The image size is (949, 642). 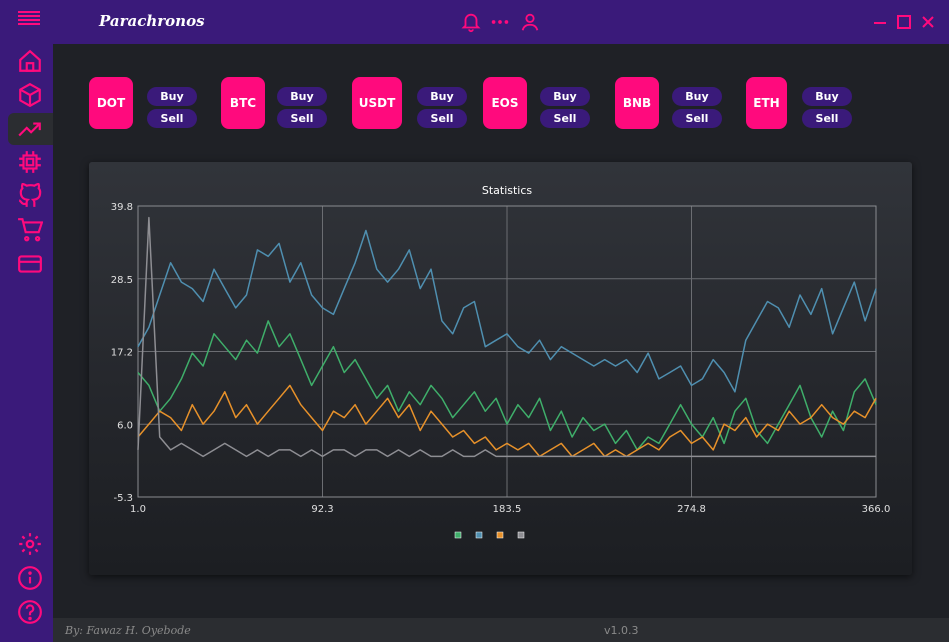 What do you see at coordinates (501, 630) in the screenshot?
I see `footer: By: Fawaz H. Oyebode v1.0.3` at bounding box center [501, 630].